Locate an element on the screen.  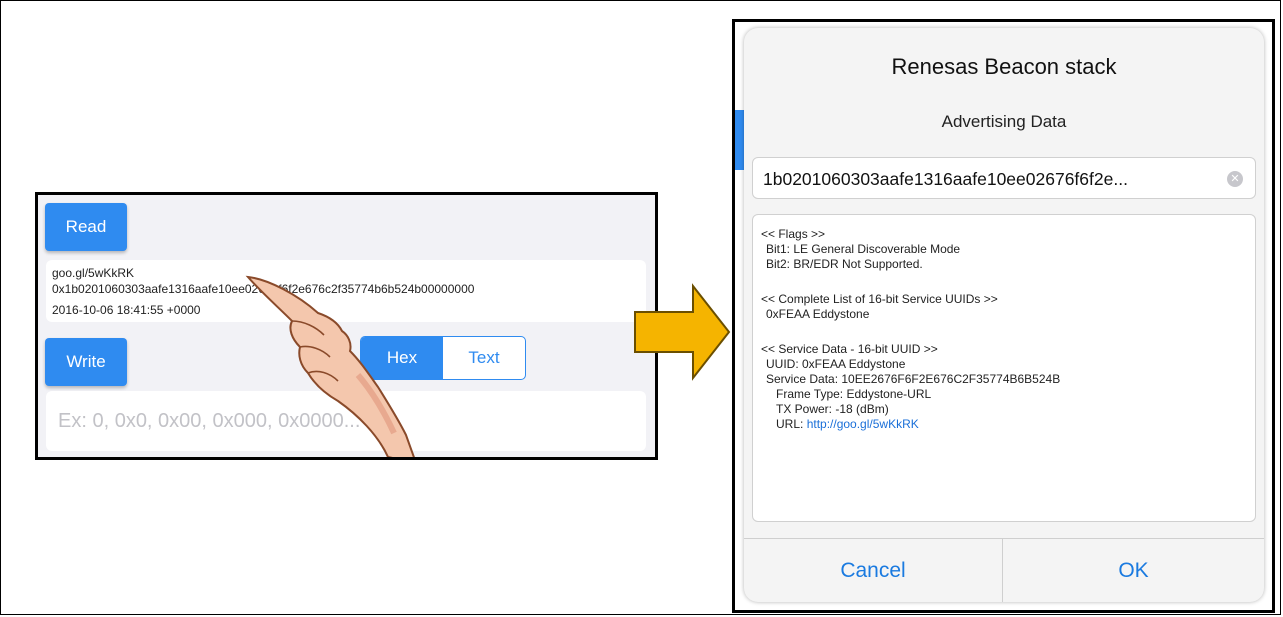
frame-type: Frame Type: Eddystone-URL is located at coordinates (854, 394).